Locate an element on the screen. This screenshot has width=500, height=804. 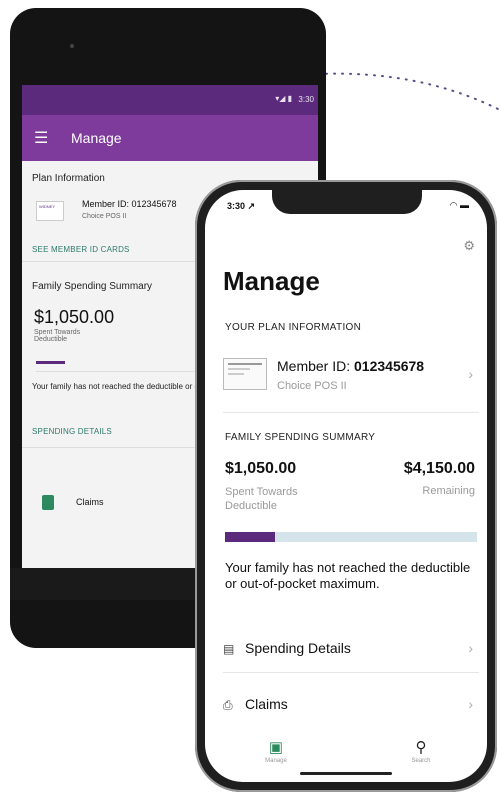
claims-label: Claims is located at coordinates (266, 704).